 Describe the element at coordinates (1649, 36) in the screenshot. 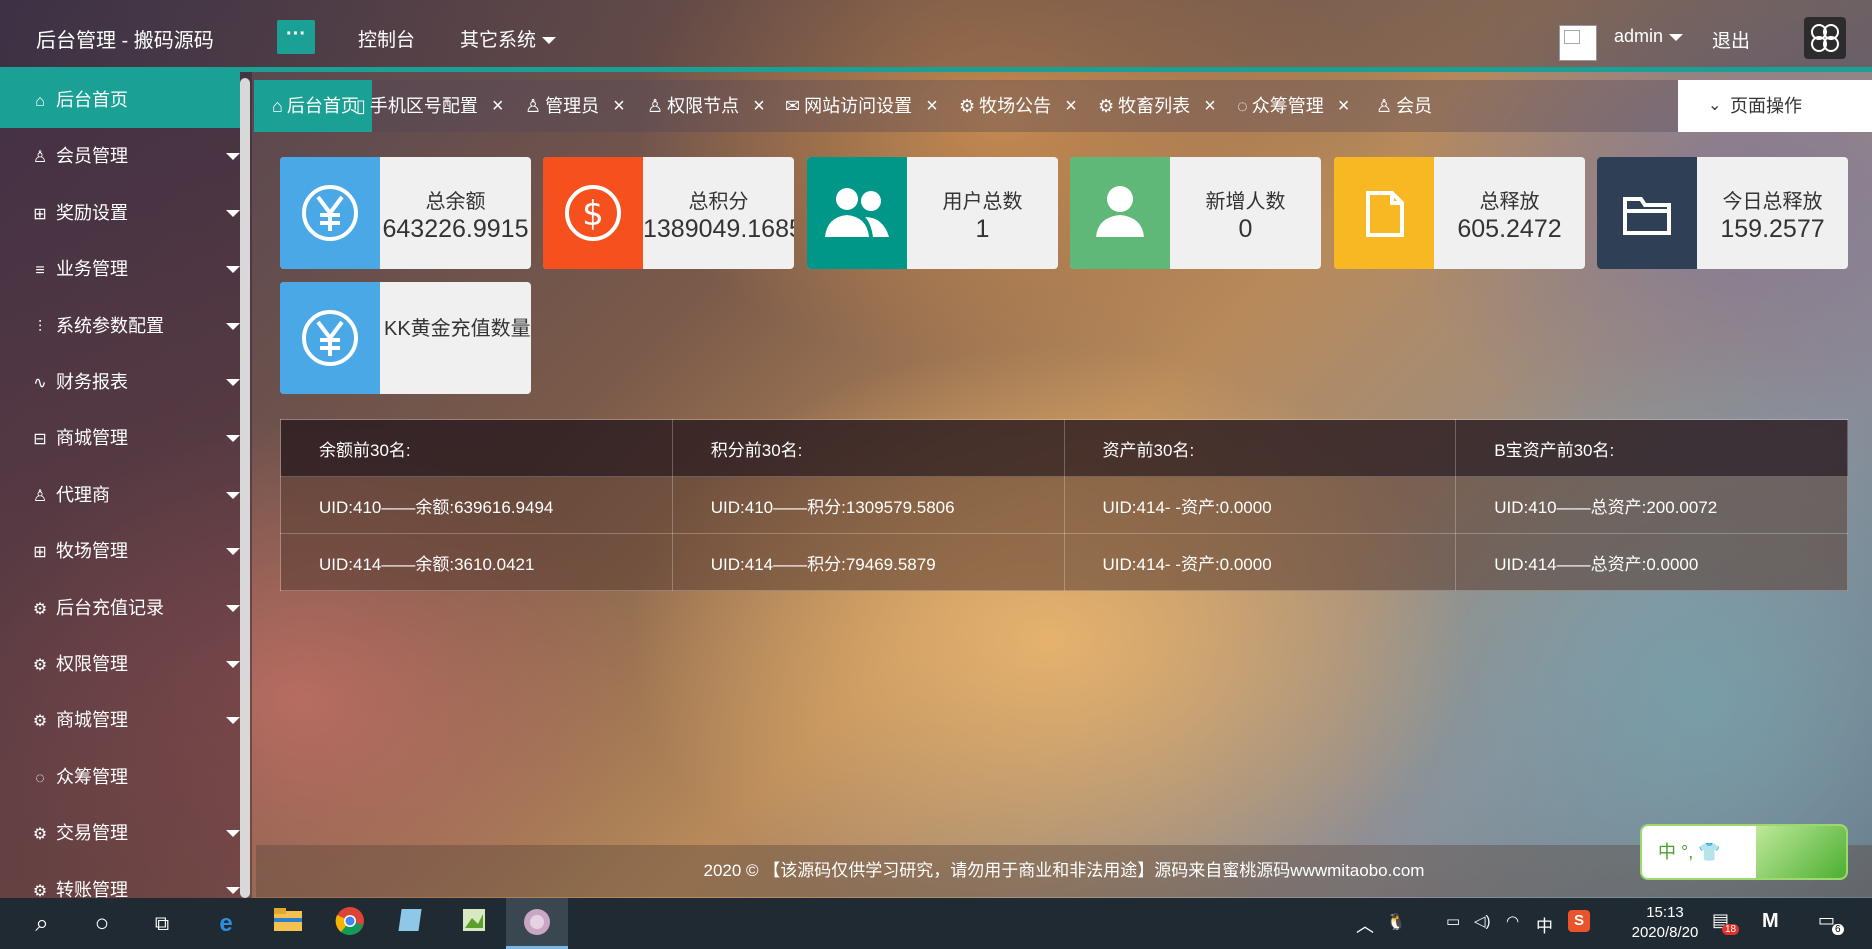

I see `user-menu: admin` at that location.